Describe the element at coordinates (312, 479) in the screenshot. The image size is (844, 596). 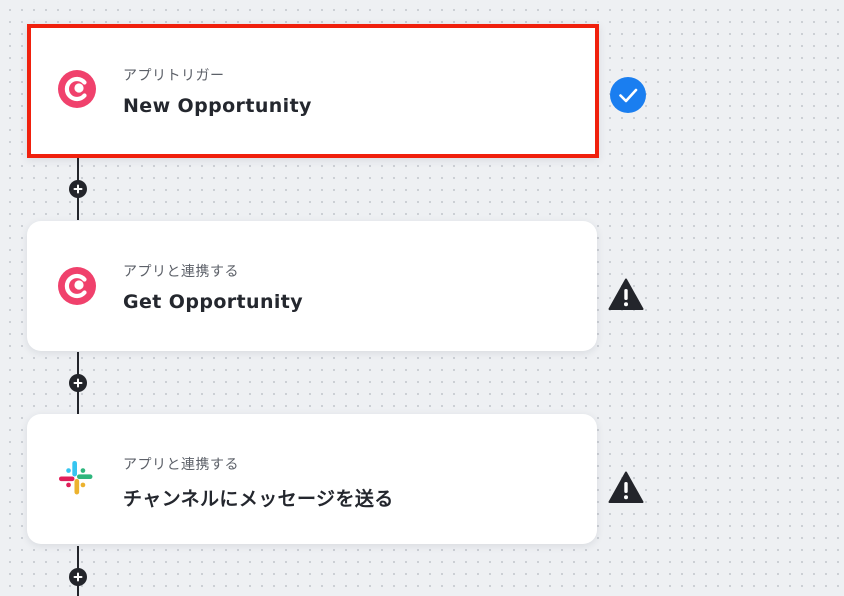
I see `flow-step-card-action: アプリと連携する チャンネルにメッセージを送る` at that location.